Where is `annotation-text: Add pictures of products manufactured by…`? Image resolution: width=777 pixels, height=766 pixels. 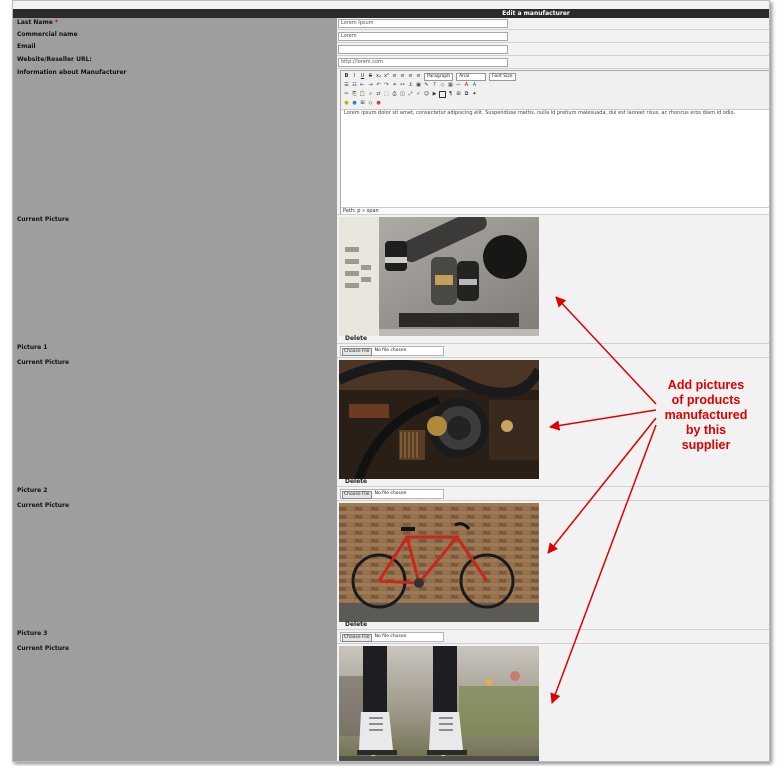
annotation-text: Add pictures of products manufactured by… is located at coordinates (706, 415).